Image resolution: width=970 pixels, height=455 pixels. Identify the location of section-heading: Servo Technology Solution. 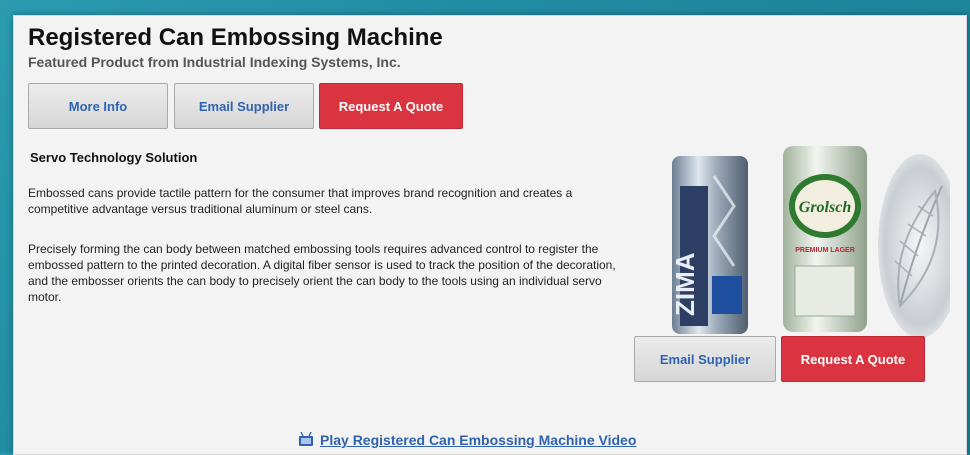
(114, 157).